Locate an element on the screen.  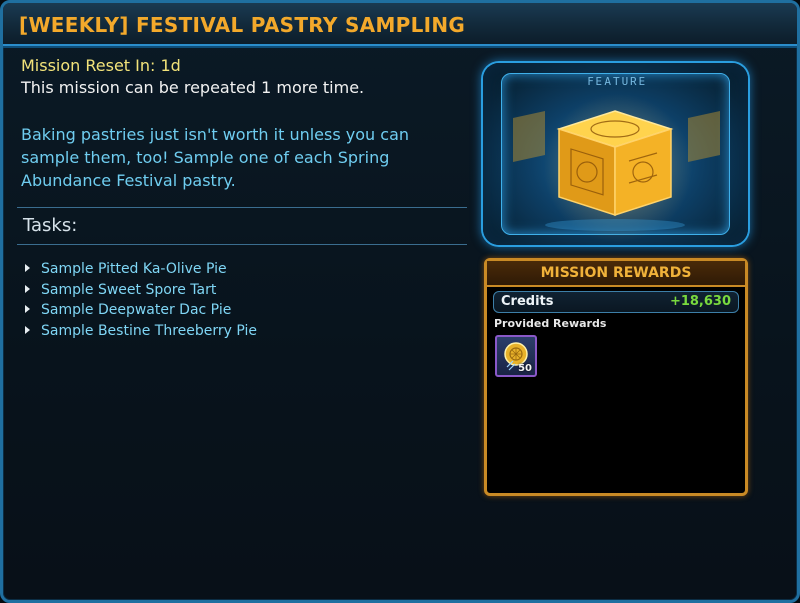
task-label: Sample Deepwater Dac Pie is located at coordinates (136, 310).